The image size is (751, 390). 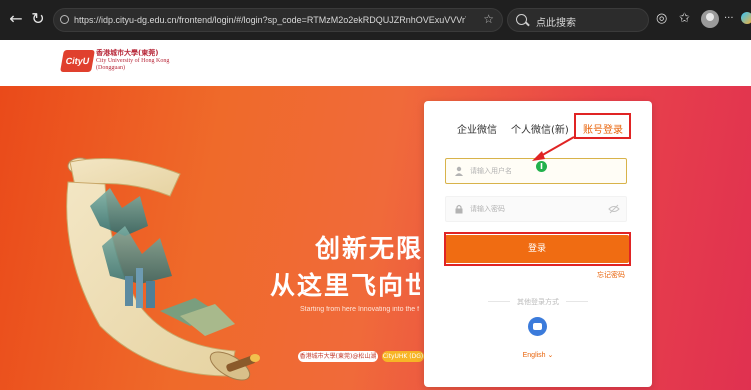 What do you see at coordinates (602, 126) in the screenshot?
I see `account-tab-highlight-box` at bounding box center [602, 126].